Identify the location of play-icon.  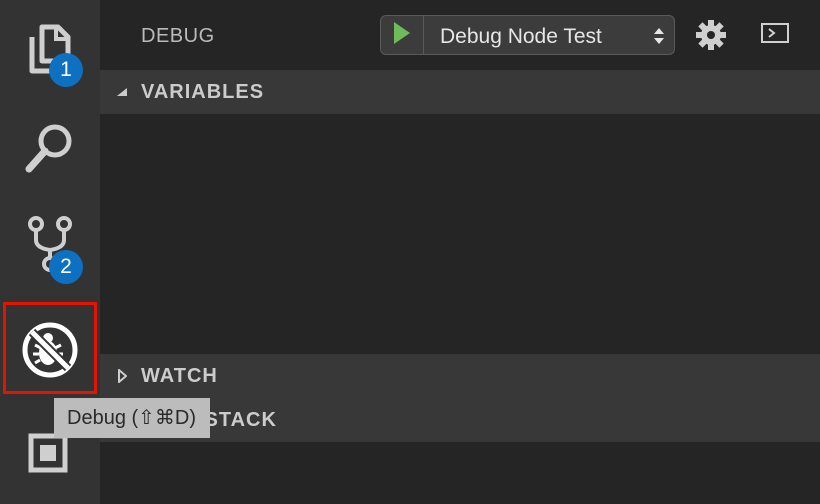
(402, 35).